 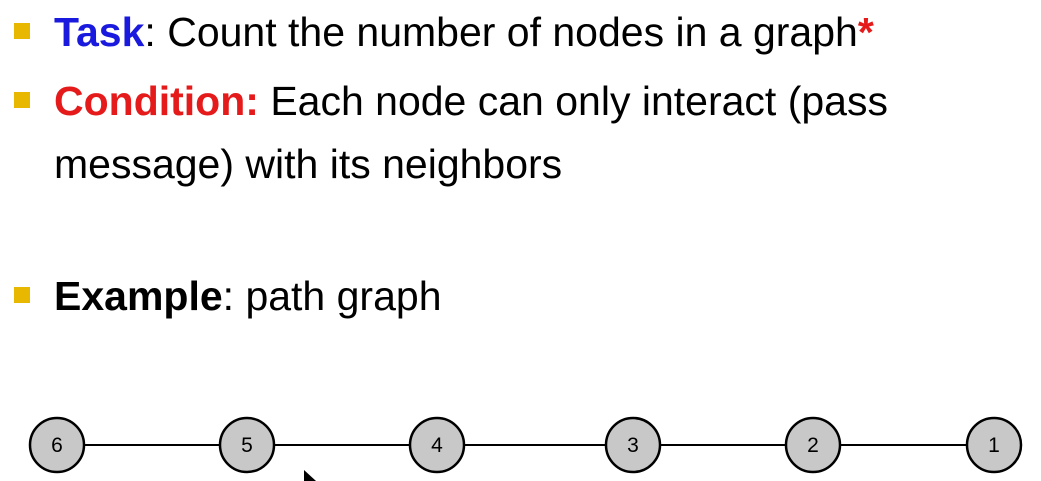 I want to click on graph-node-label: 1, so click(x=994, y=445).